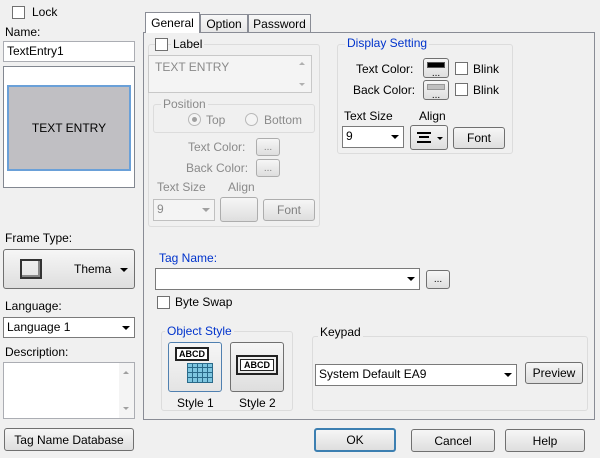 The width and height of the screenshot is (600, 458). I want to click on position-title: Position, so click(184, 104).